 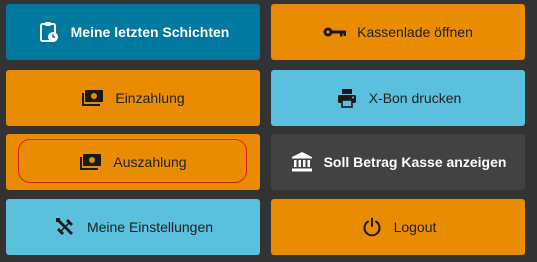 I want to click on print-x-receipt-button: X-Bon drucken, so click(x=398, y=98).